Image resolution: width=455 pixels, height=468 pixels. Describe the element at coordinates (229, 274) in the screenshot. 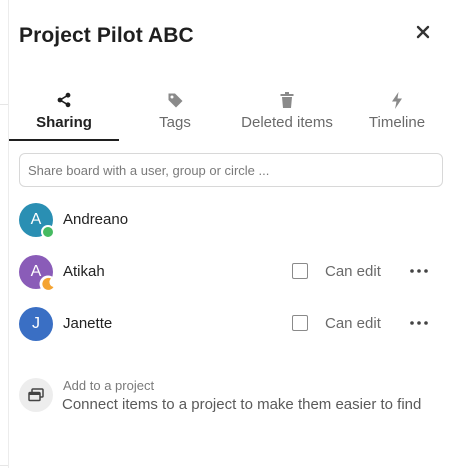

I see `share-user-row: A Atikah Can edit` at that location.